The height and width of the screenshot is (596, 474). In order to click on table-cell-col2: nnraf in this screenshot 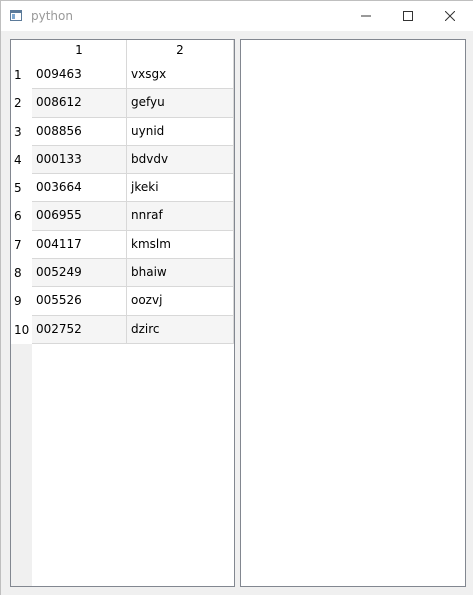, I will do `click(180, 216)`.